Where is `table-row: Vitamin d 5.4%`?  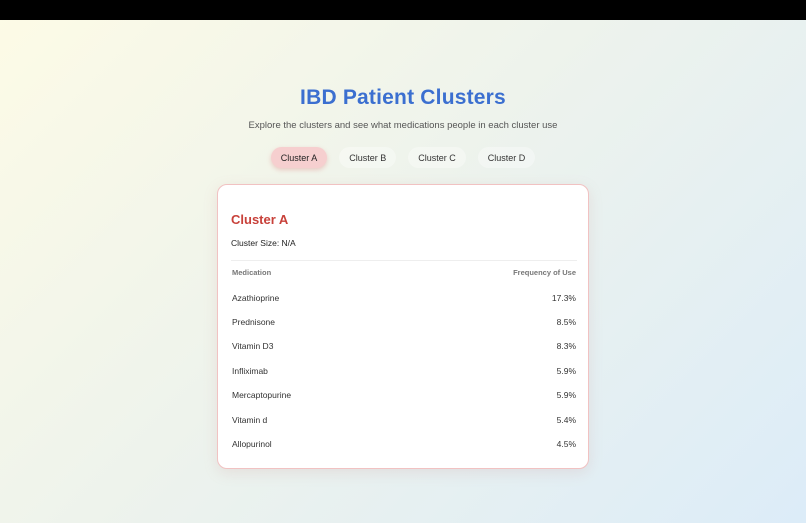
table-row: Vitamin d 5.4% is located at coordinates (404, 420).